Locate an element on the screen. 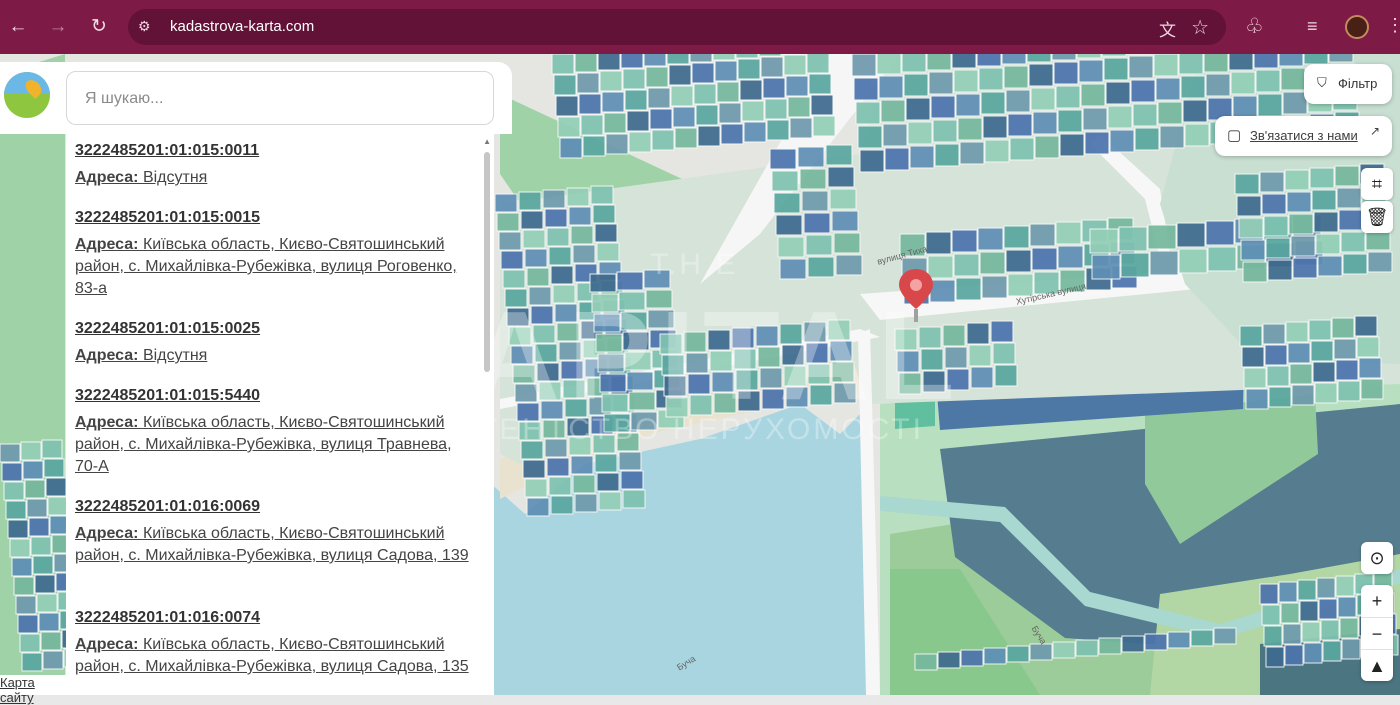  avatar is located at coordinates (1357, 27).